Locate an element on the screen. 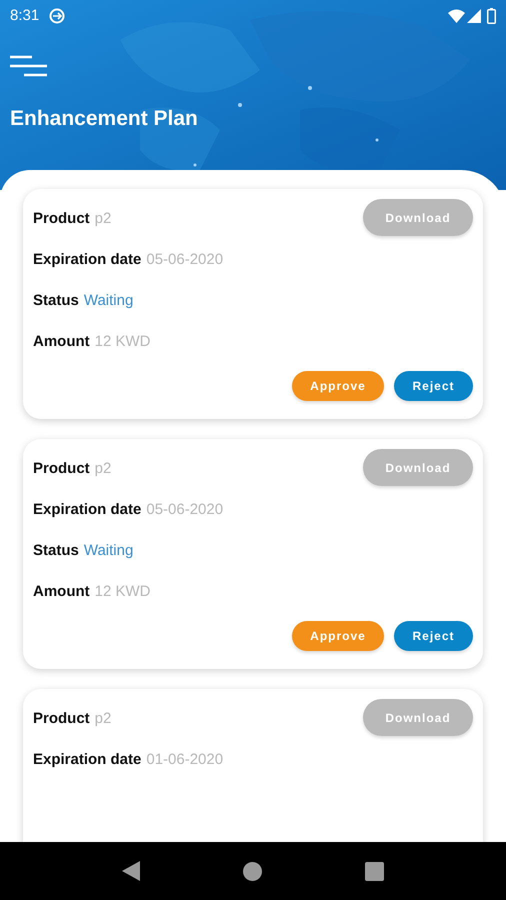 This screenshot has width=506, height=900. wifi-icon is located at coordinates (456, 16).